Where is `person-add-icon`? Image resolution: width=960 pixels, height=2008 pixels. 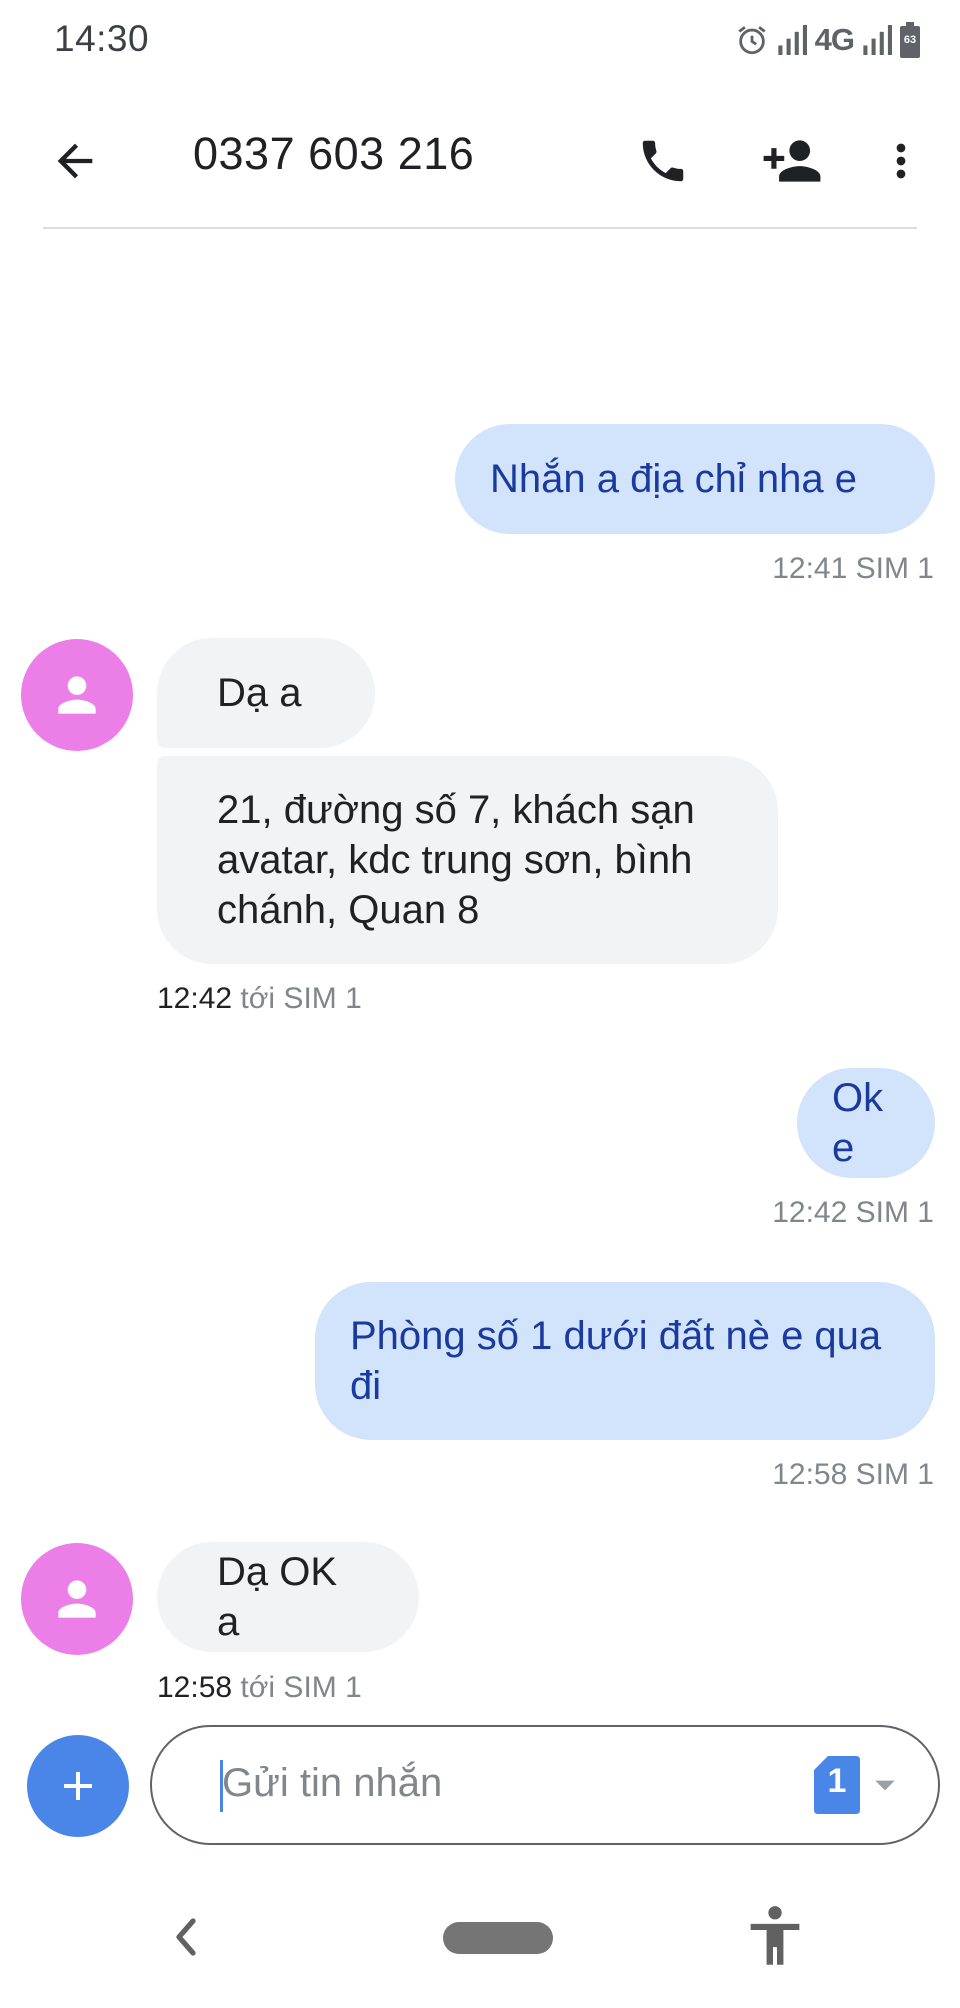 person-add-icon is located at coordinates (792, 161).